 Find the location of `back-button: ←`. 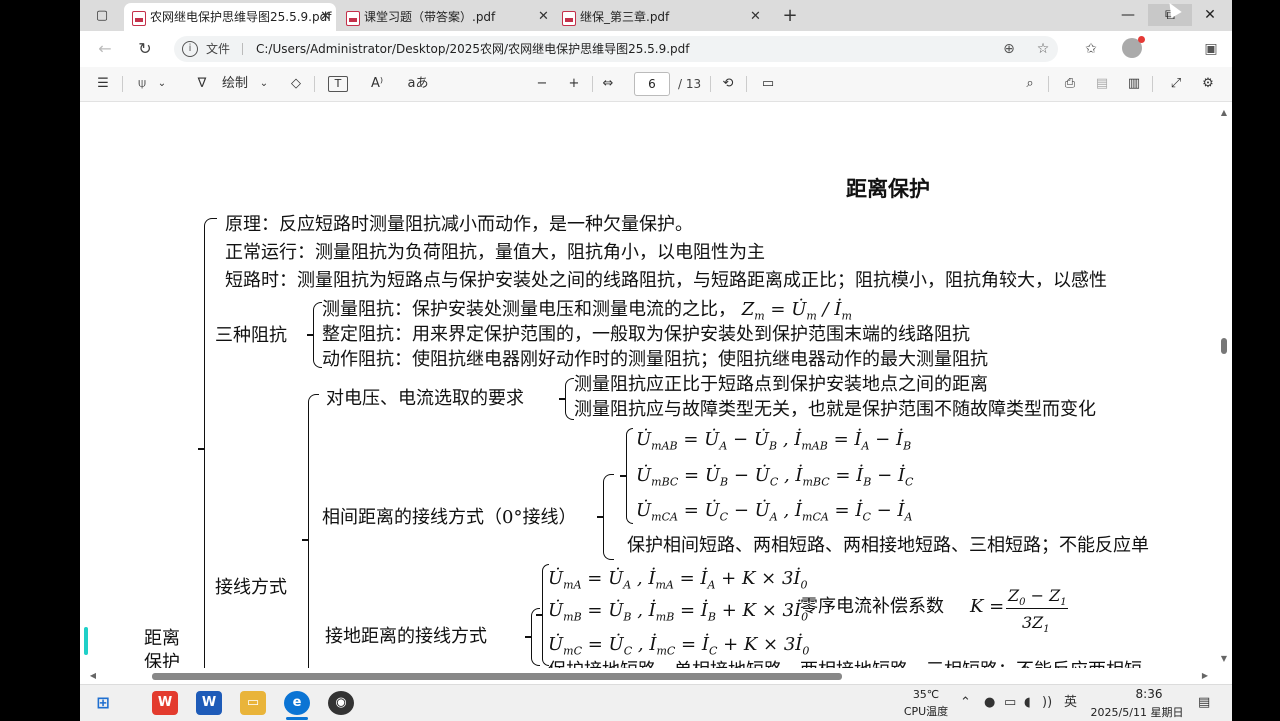

back-button: ← is located at coordinates (105, 49).